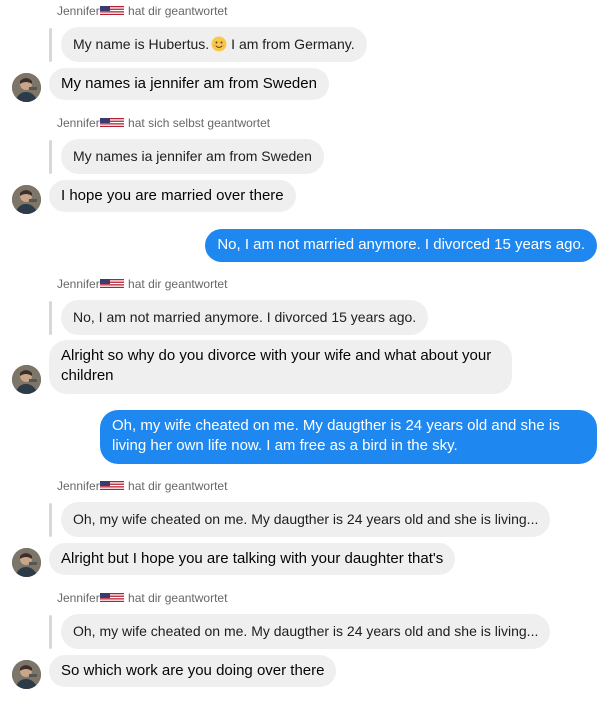 This screenshot has height=702, width=609. What do you see at coordinates (172, 196) in the screenshot?
I see `incoming-message: I hope you are married over there` at bounding box center [172, 196].